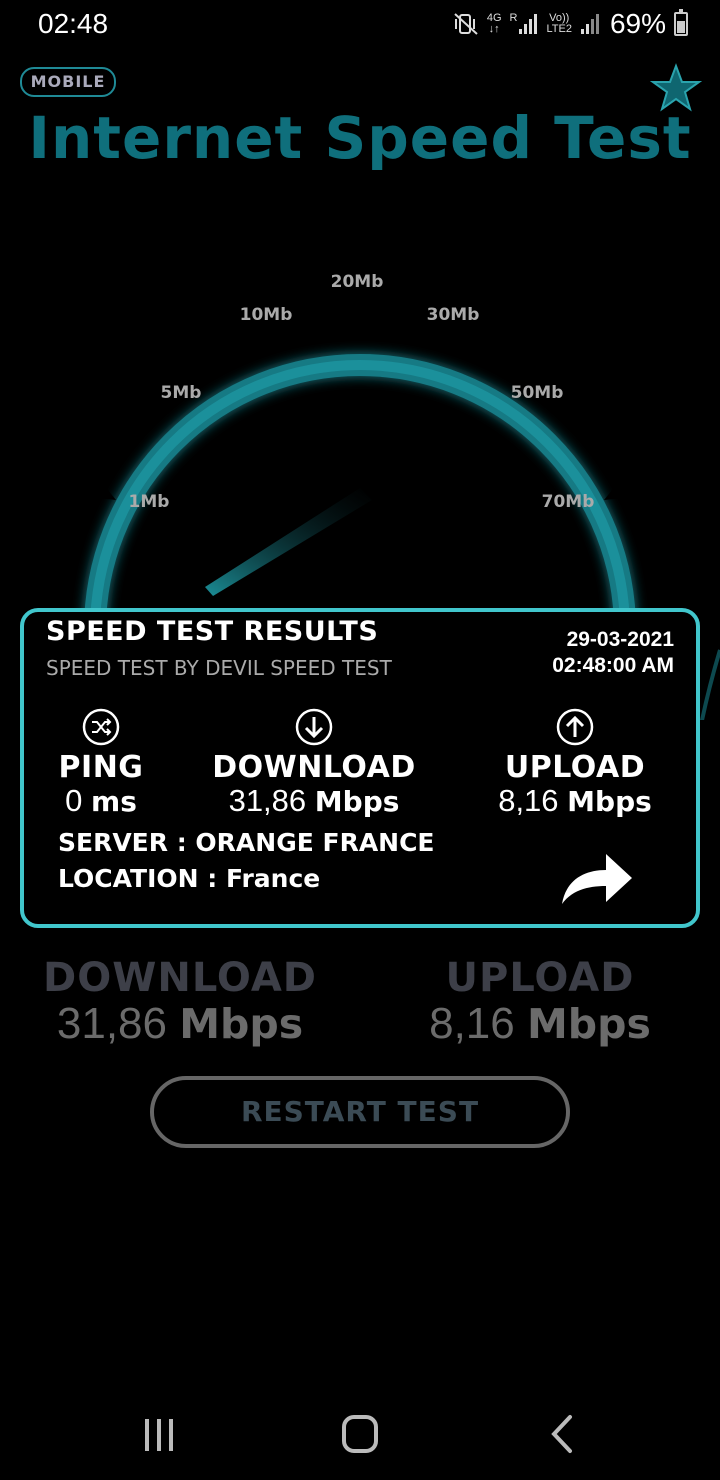  I want to click on ping-unit: ms, so click(114, 801).